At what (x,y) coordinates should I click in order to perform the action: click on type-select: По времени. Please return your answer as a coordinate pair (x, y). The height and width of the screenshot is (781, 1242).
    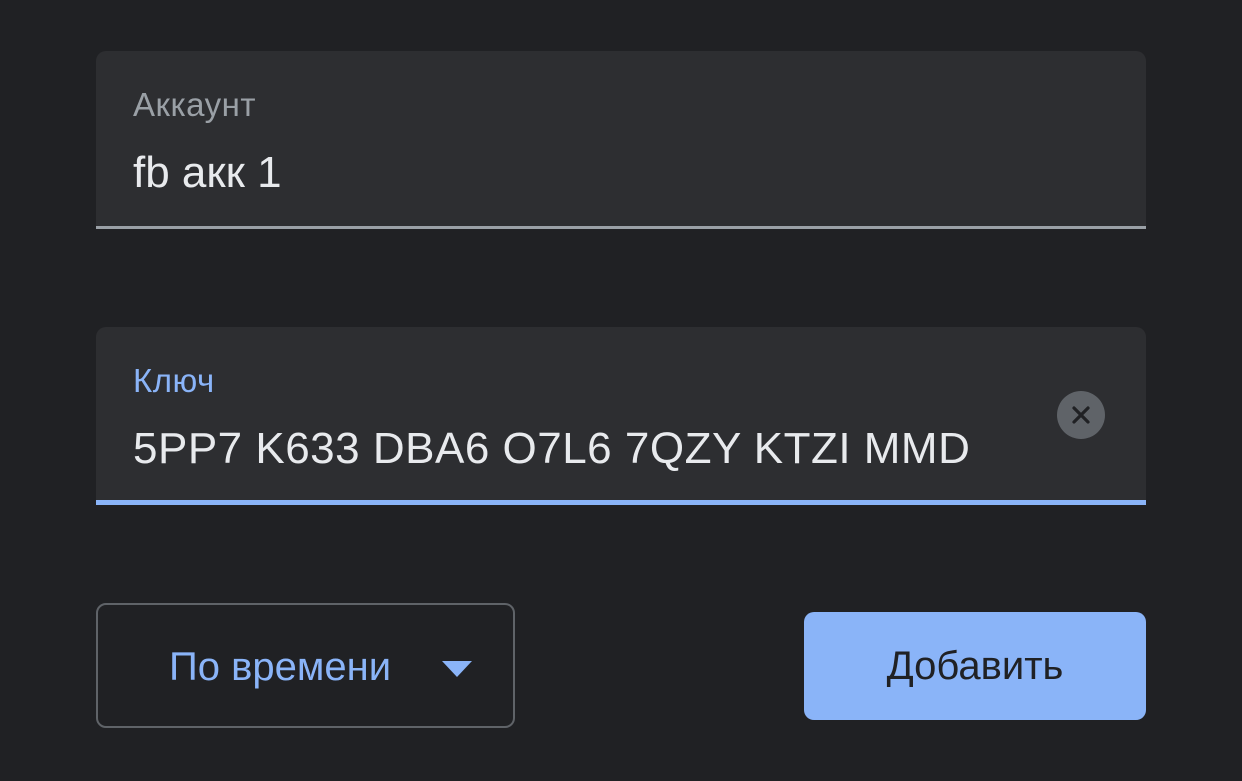
    Looking at the image, I should click on (305, 665).